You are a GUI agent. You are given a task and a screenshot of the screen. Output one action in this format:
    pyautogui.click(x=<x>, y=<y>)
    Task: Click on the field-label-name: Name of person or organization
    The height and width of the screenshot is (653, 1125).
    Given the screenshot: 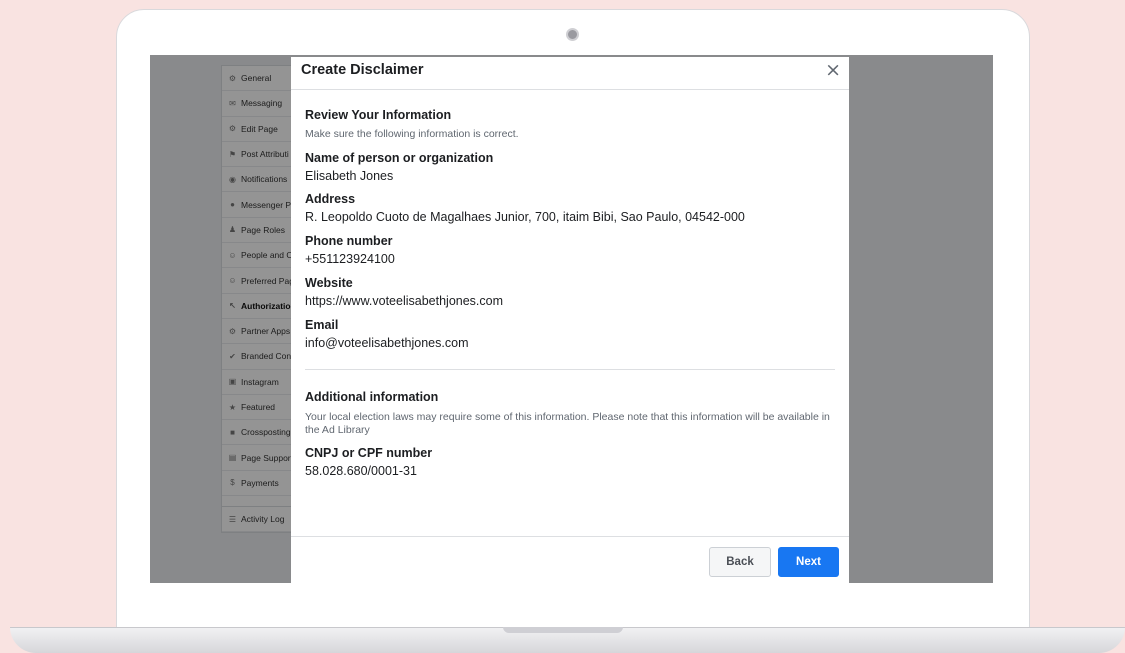 What is the action you would take?
    pyautogui.click(x=399, y=158)
    